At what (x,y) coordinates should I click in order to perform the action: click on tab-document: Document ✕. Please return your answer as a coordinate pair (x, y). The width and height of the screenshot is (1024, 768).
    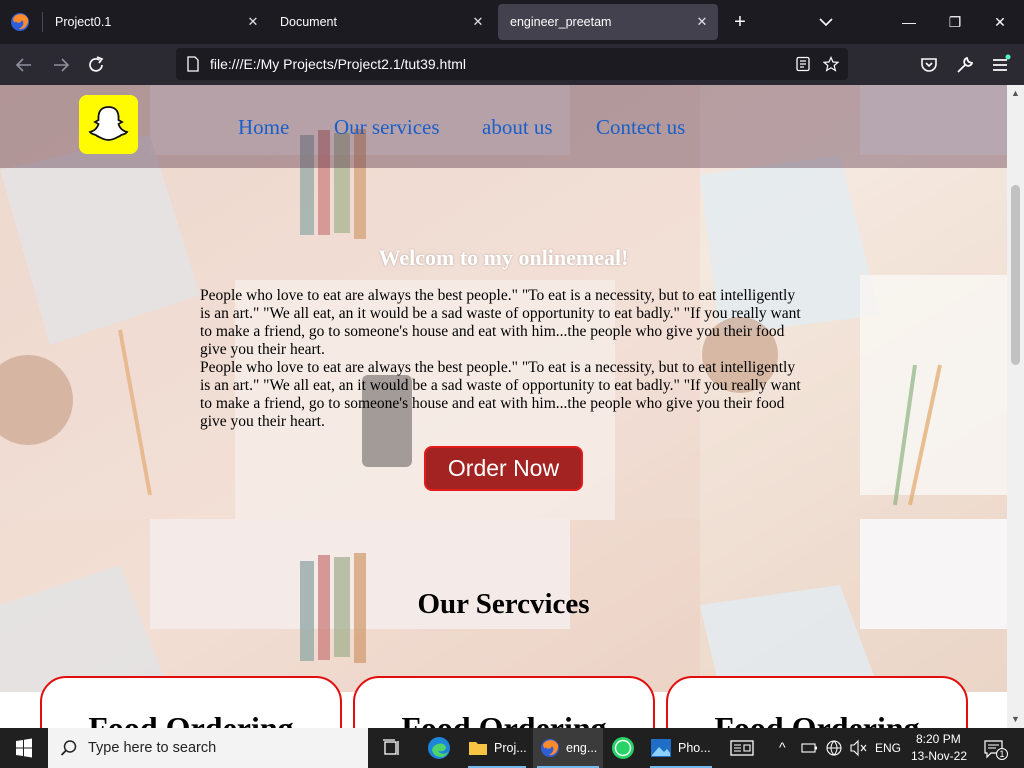
    Looking at the image, I should click on (381, 22).